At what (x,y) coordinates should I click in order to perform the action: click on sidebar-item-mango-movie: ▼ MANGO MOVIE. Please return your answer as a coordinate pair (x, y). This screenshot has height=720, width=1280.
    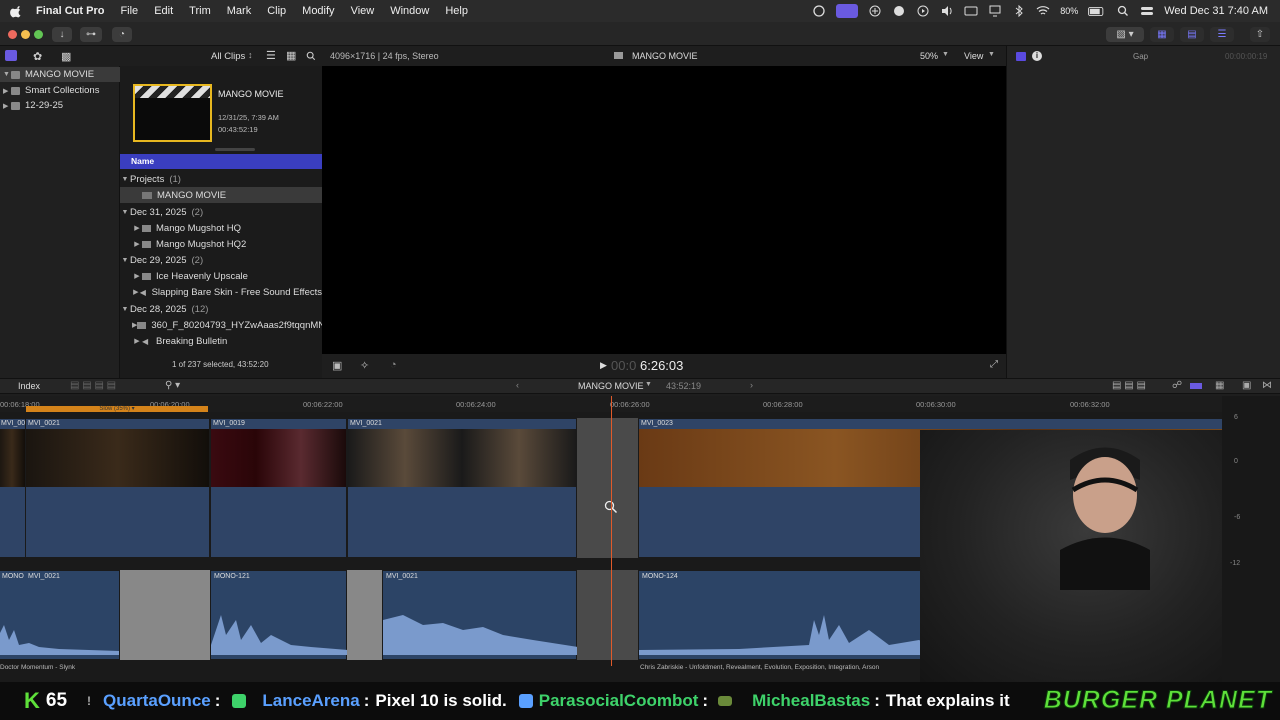
    Looking at the image, I should click on (60, 74).